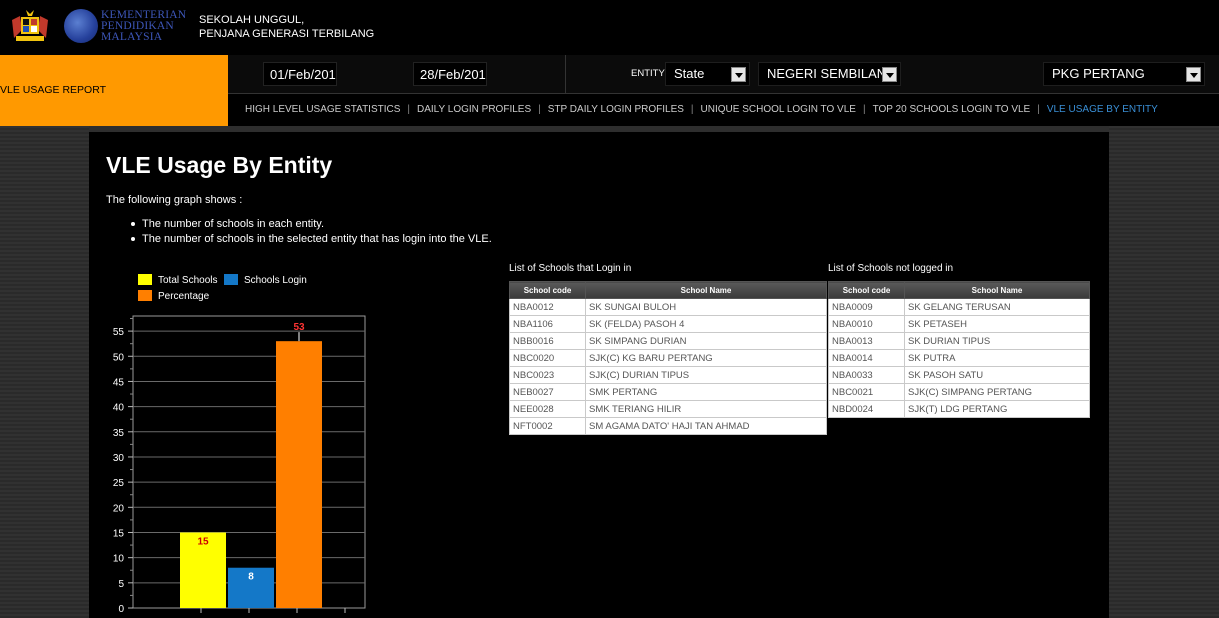  Describe the element at coordinates (121, 609) in the screenshot. I see `y-tick-label: 0` at that location.